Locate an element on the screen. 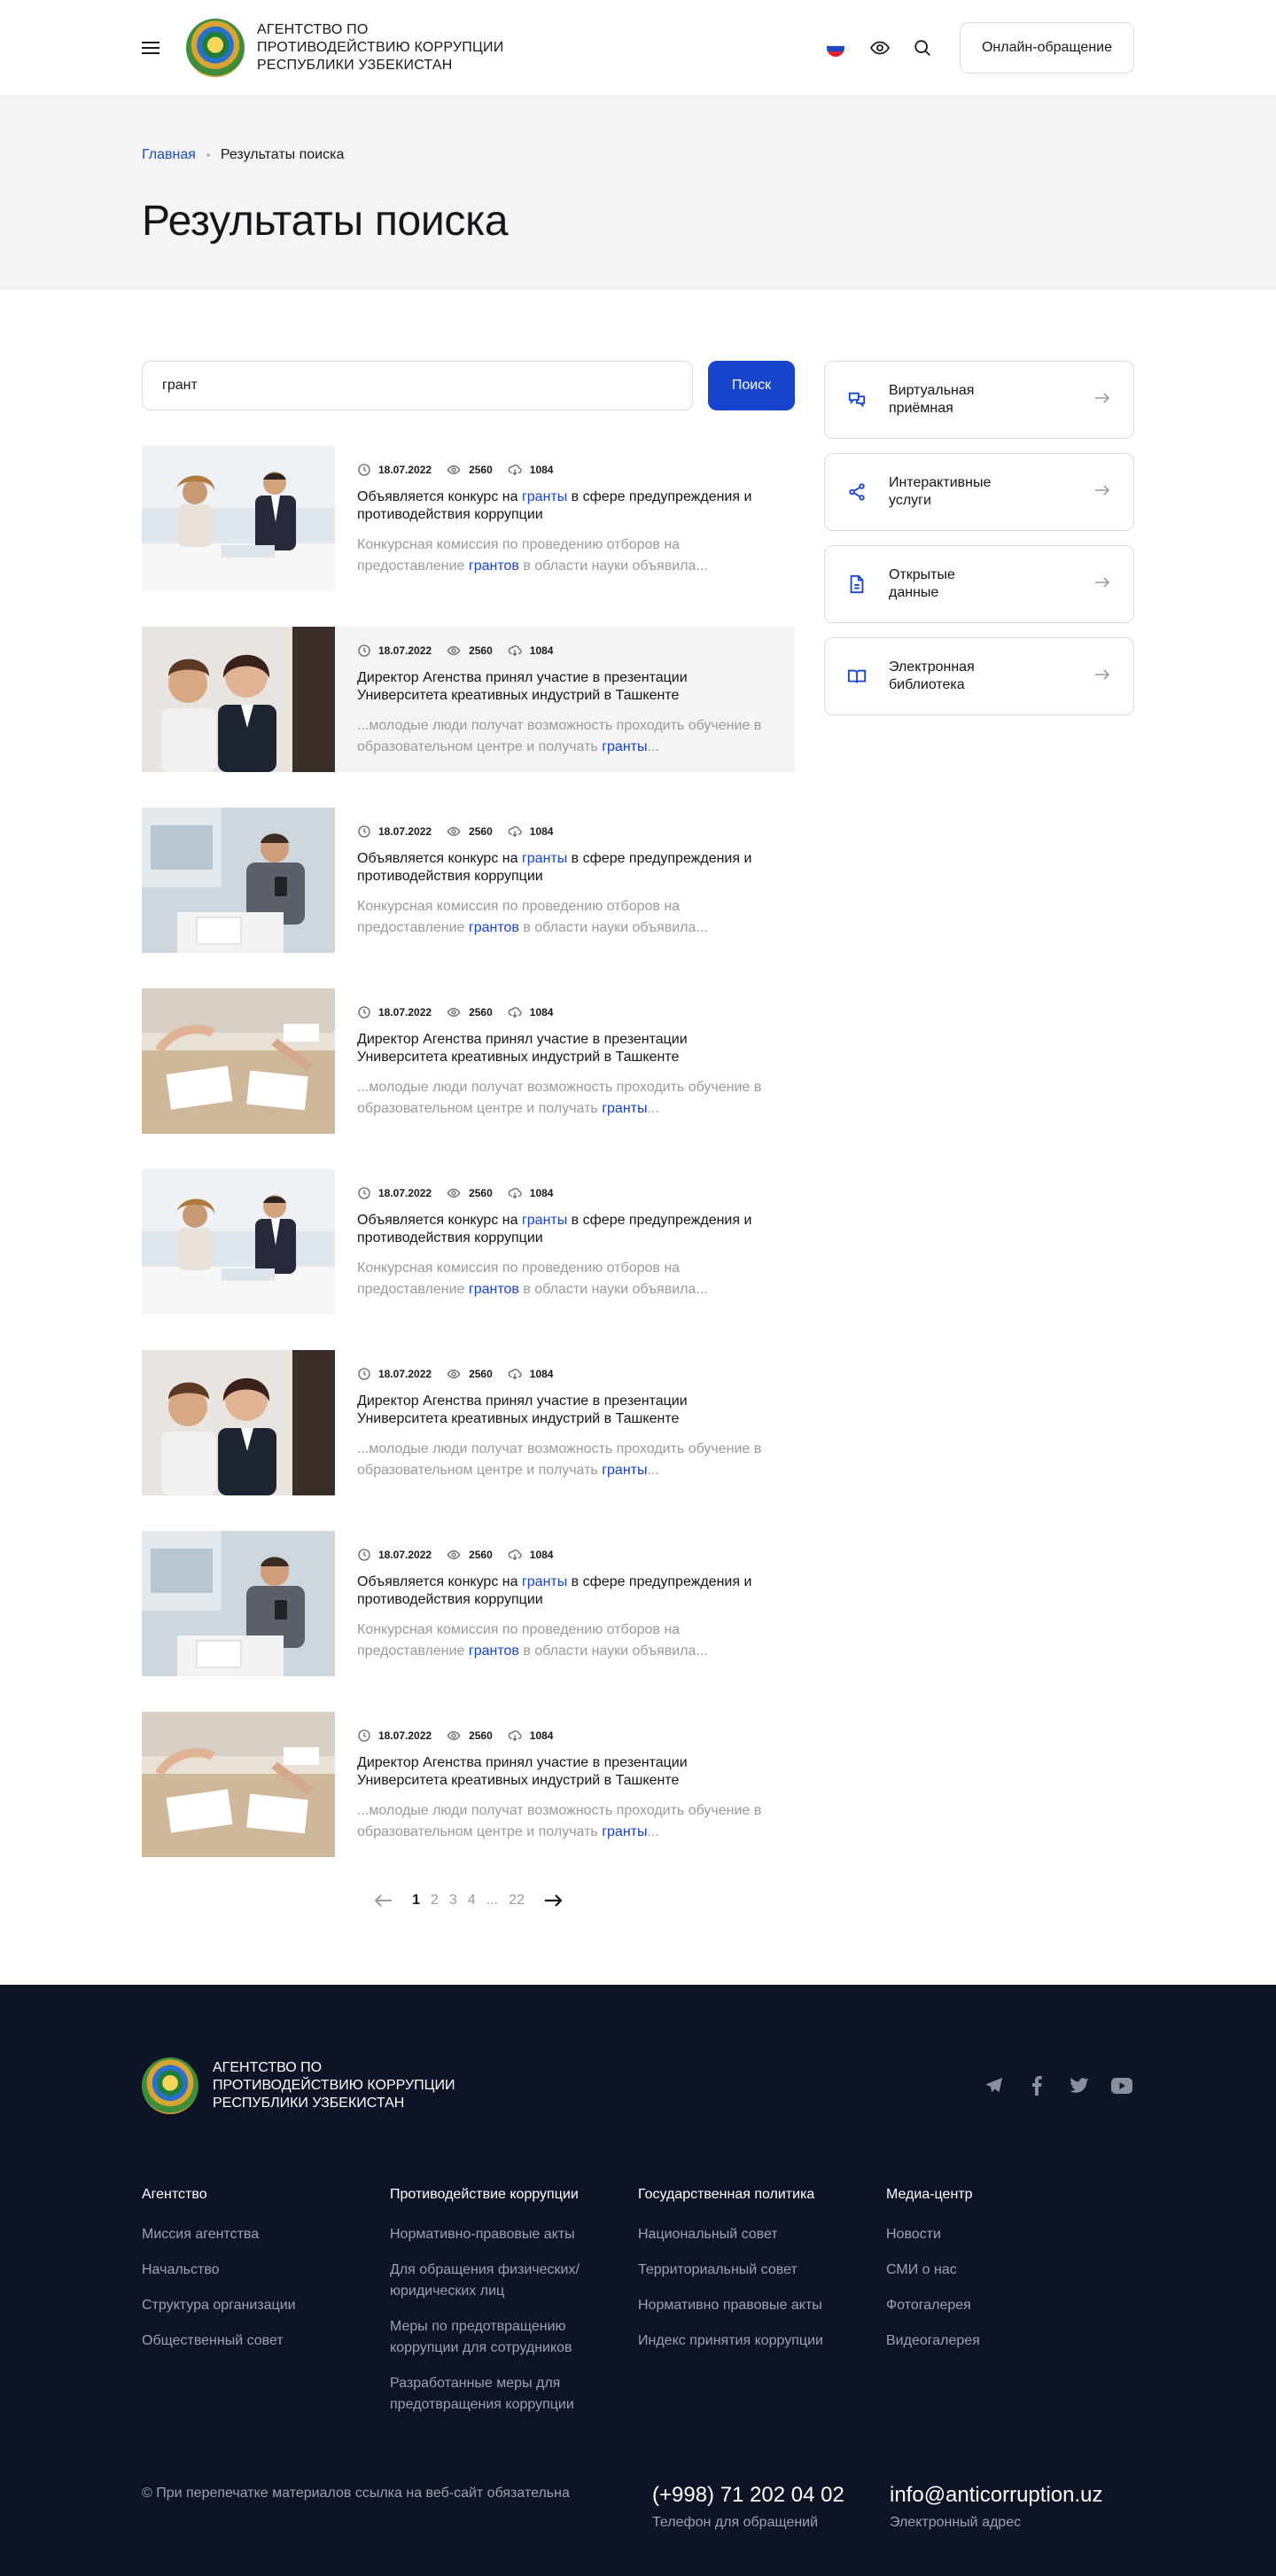 The height and width of the screenshot is (2576, 1276). footer-link: Структура организации is located at coordinates (266, 2305).